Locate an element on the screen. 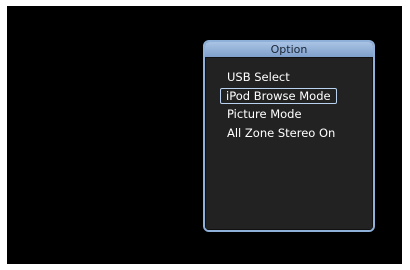 This screenshot has height=270, width=410. option-menu-title: Option is located at coordinates (289, 50).